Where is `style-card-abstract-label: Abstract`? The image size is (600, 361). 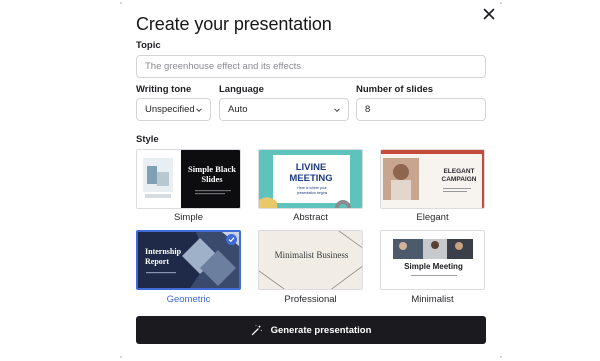 style-card-abstract-label: Abstract is located at coordinates (310, 217).